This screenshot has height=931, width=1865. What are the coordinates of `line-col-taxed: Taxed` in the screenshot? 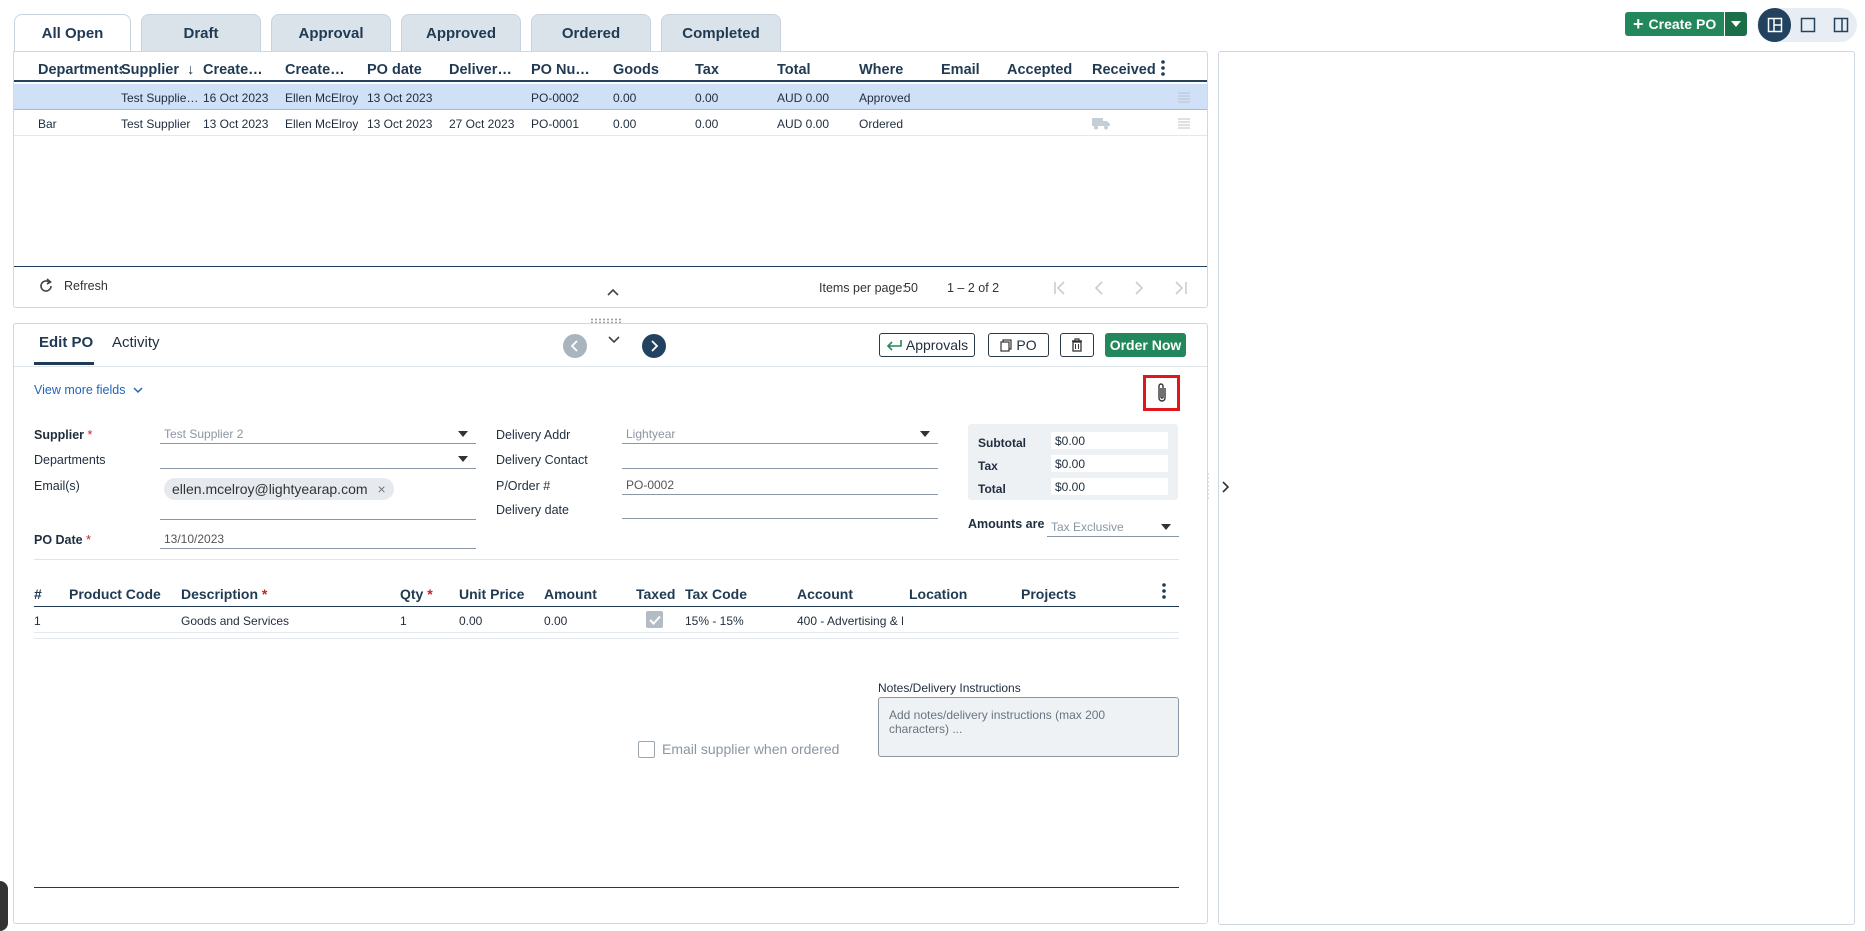 It's located at (656, 594).